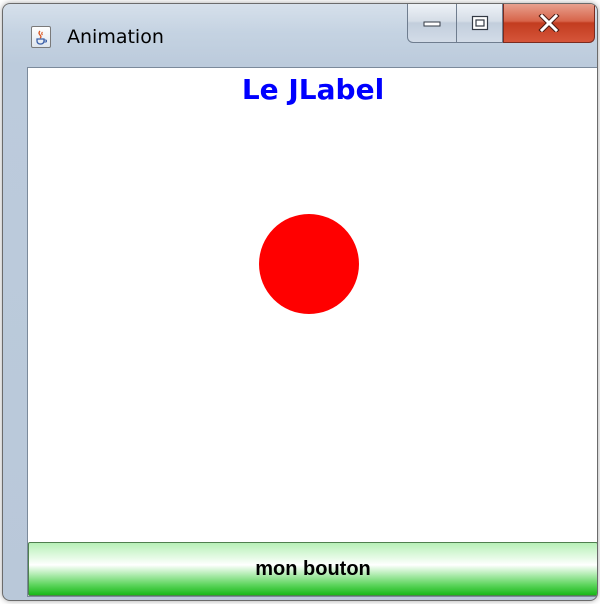 This screenshot has height=604, width=600. What do you see at coordinates (41, 37) in the screenshot?
I see `java-cup-icon` at bounding box center [41, 37].